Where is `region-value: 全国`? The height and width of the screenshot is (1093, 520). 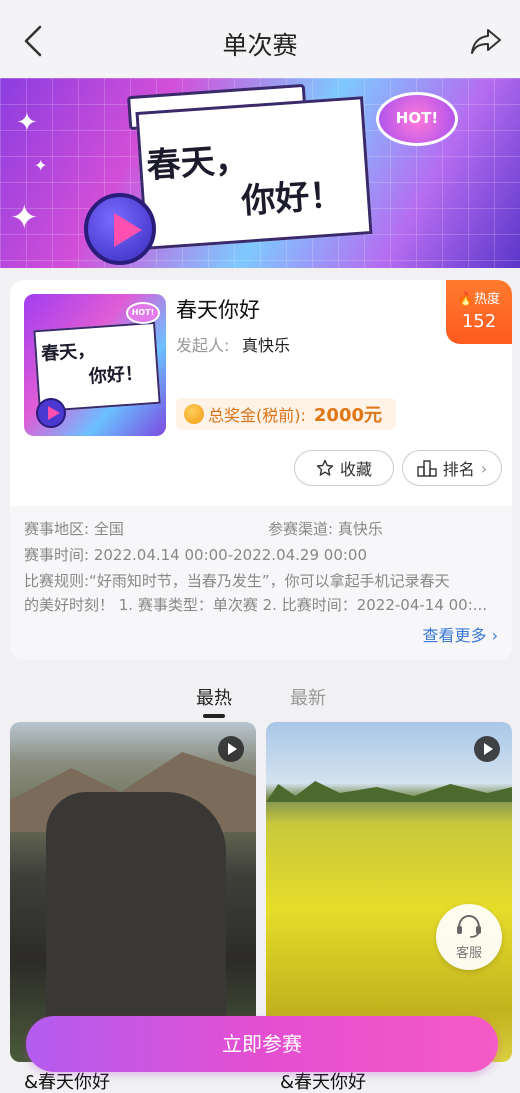
region-value: 全国 is located at coordinates (108, 529).